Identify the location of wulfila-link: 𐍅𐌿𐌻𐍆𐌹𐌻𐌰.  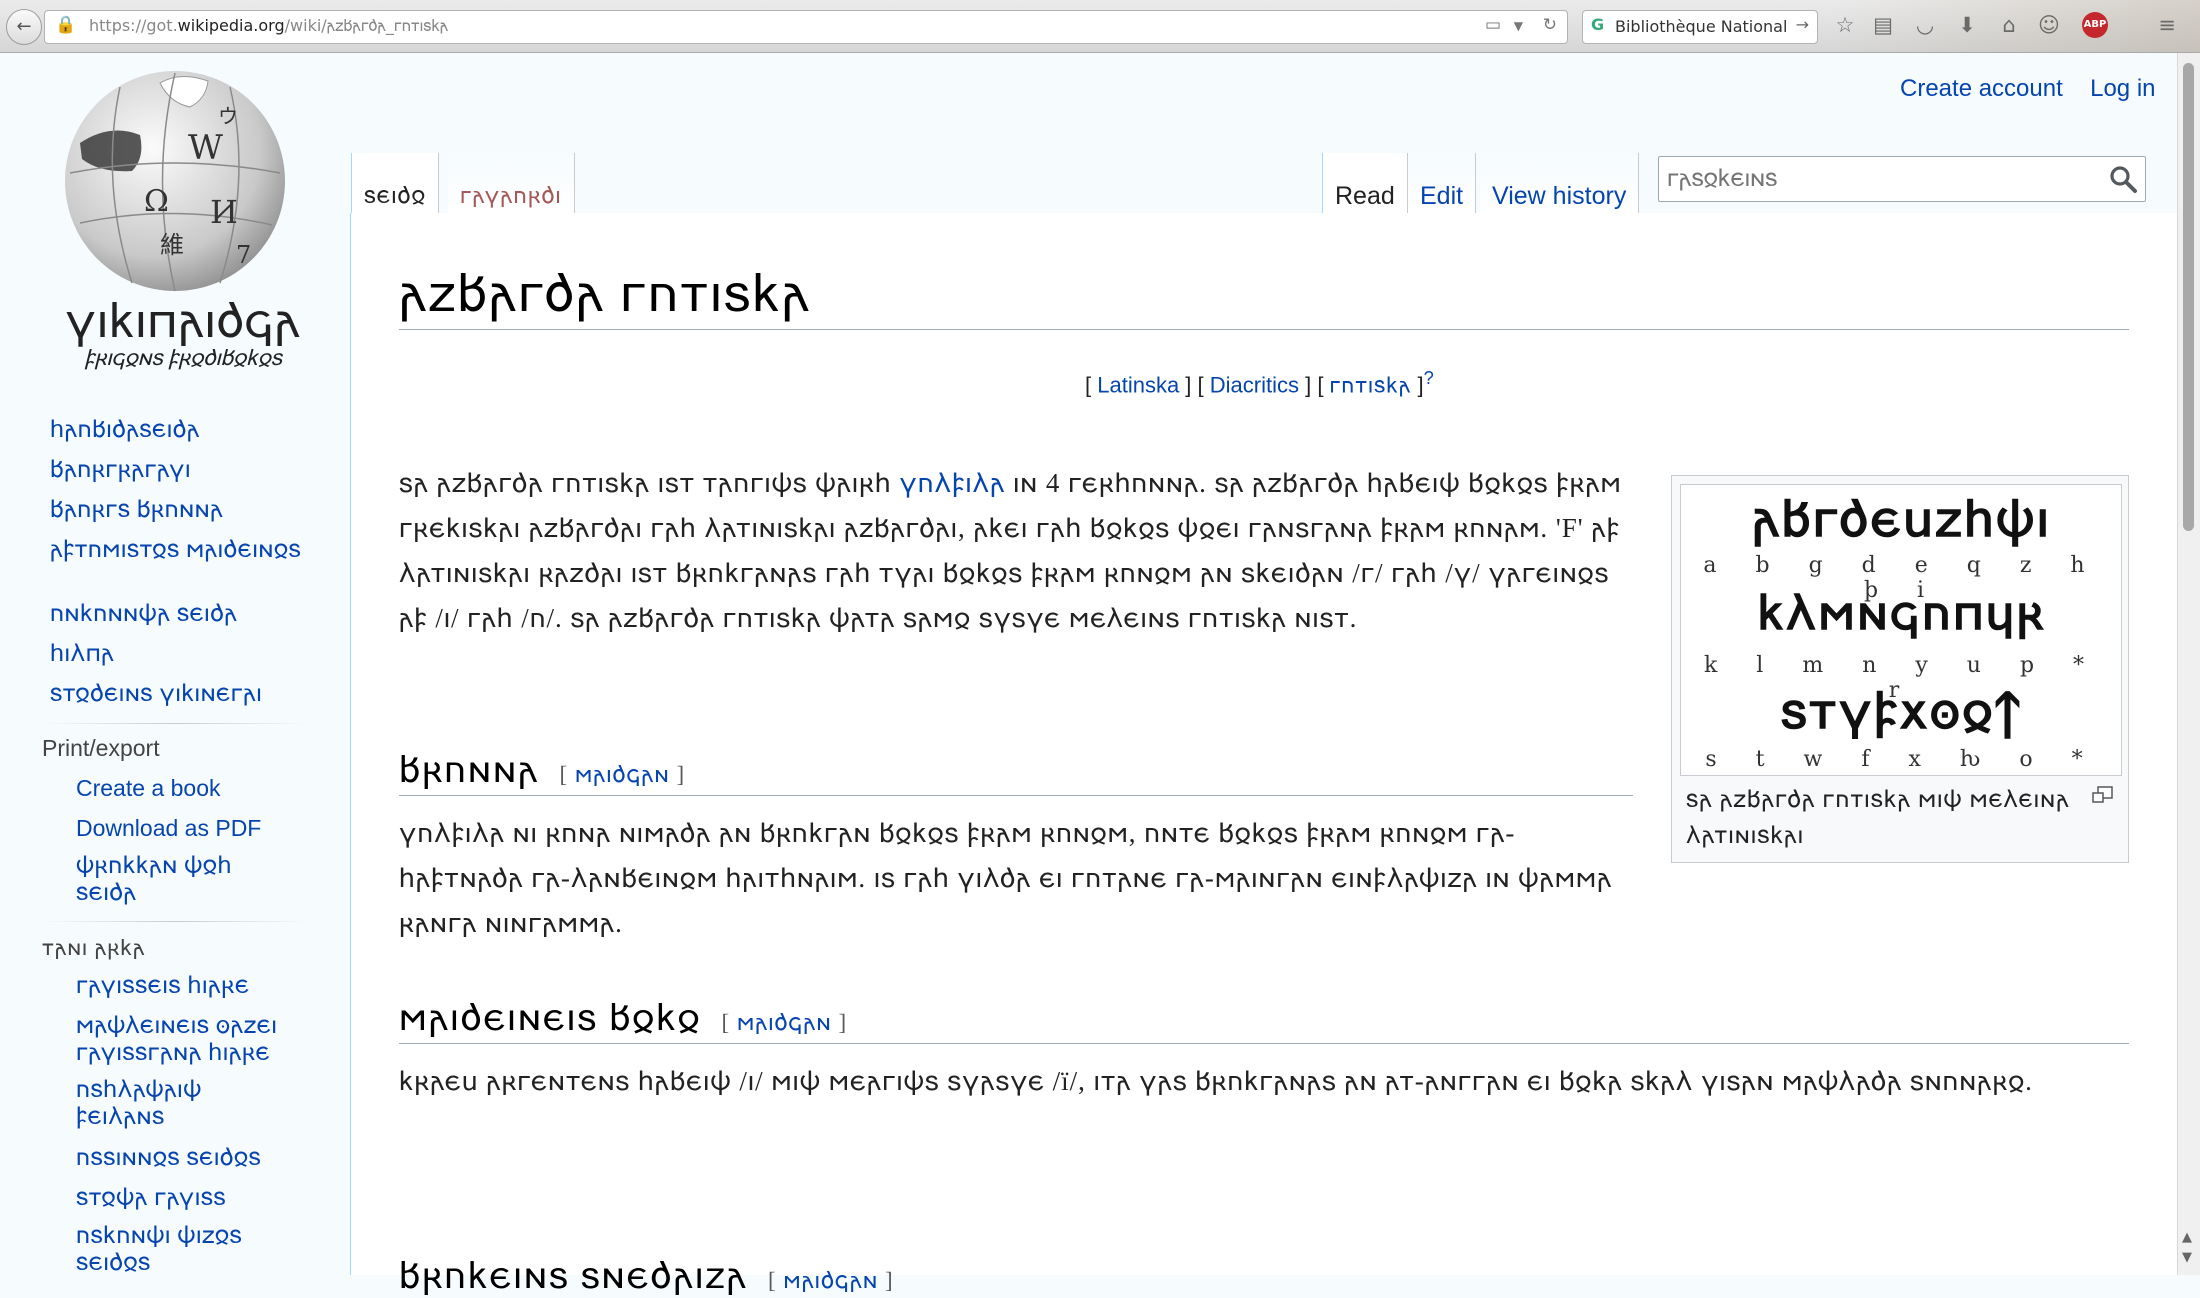
(952, 483).